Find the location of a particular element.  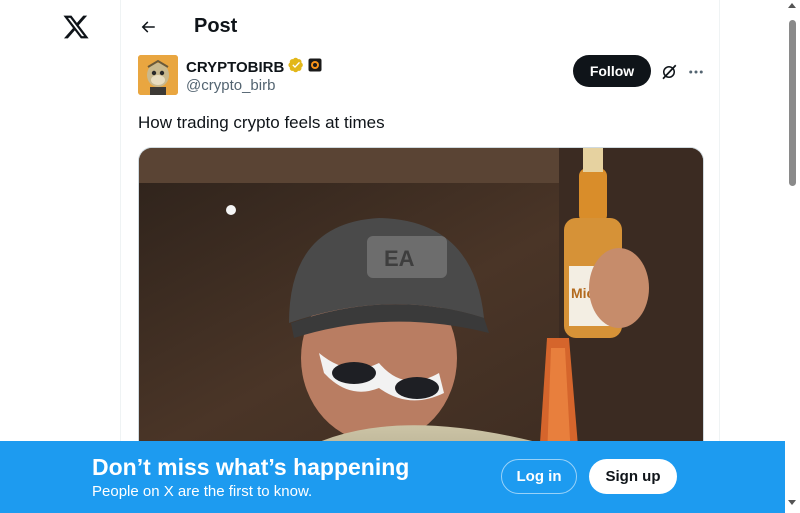

scroll-down-arrow-icon is located at coordinates (792, 502).